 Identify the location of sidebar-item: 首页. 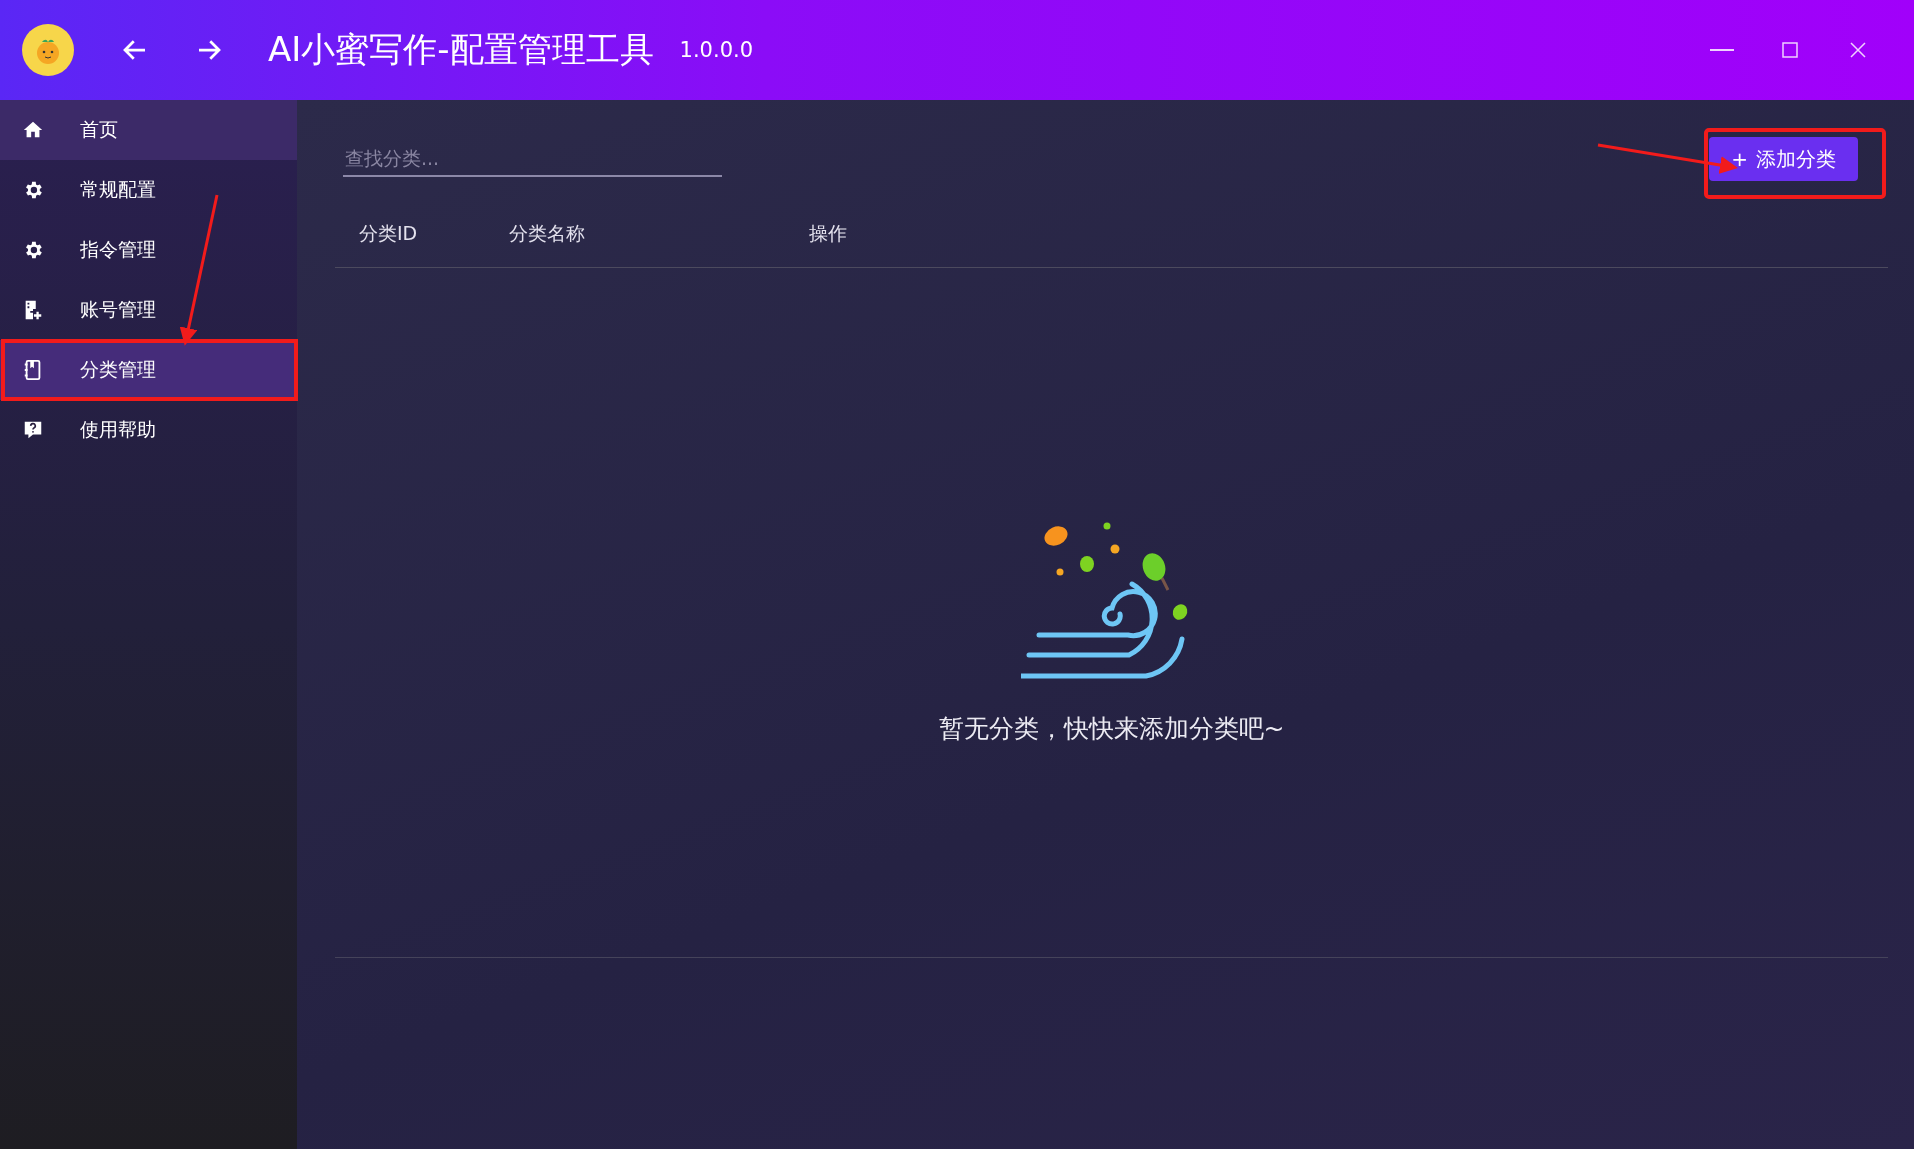
(148, 130).